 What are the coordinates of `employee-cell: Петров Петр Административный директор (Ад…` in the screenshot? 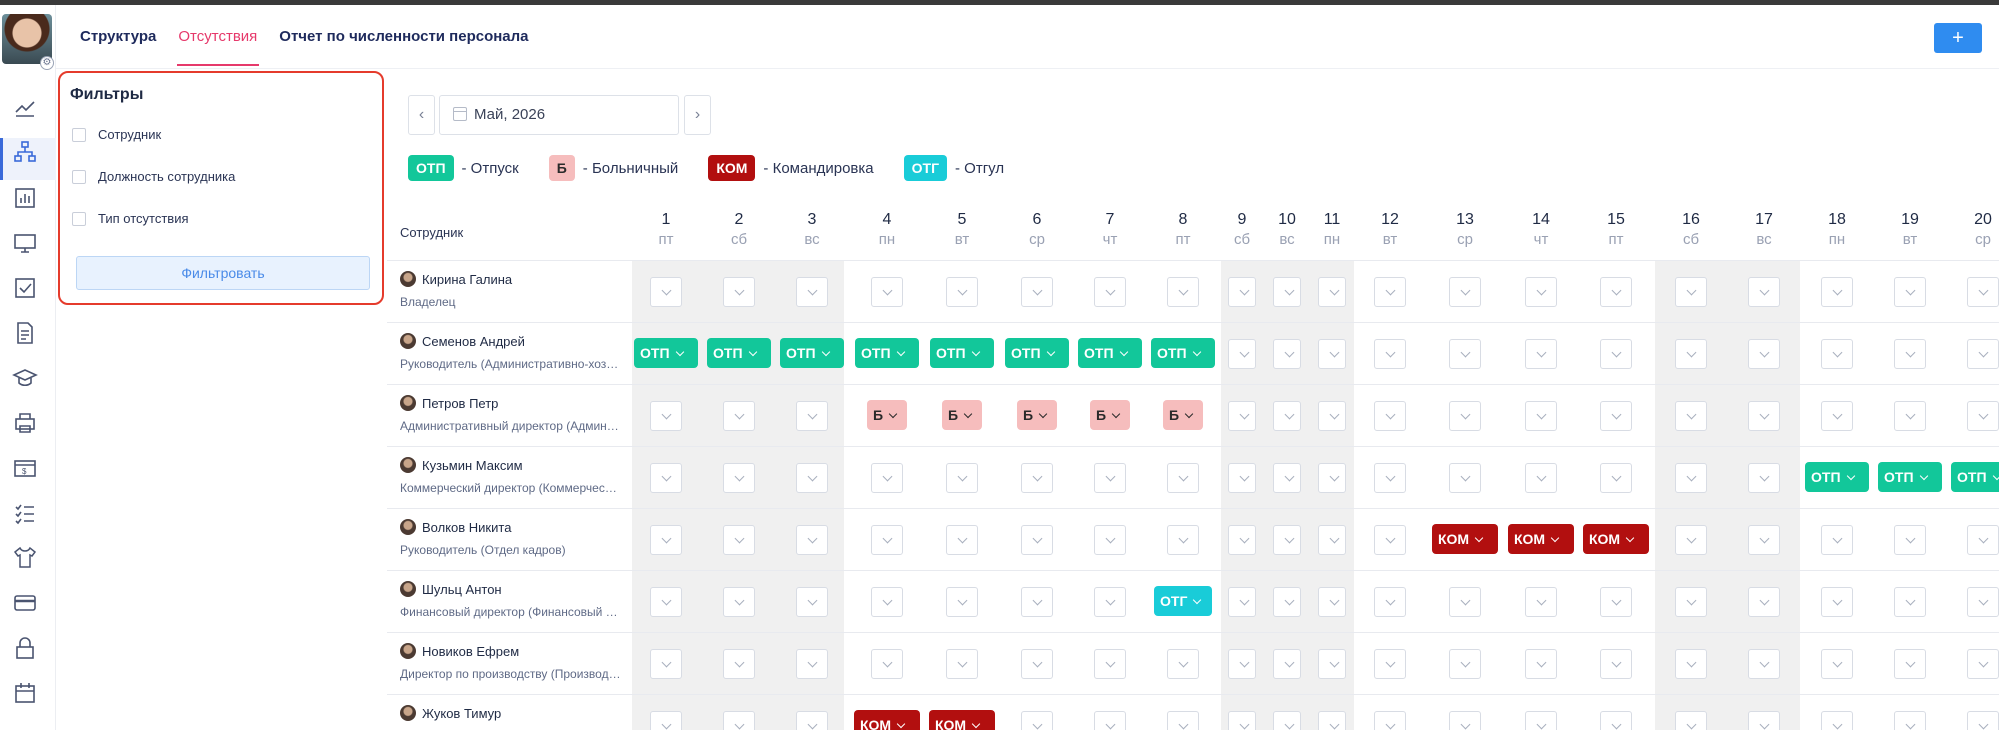 It's located at (517, 414).